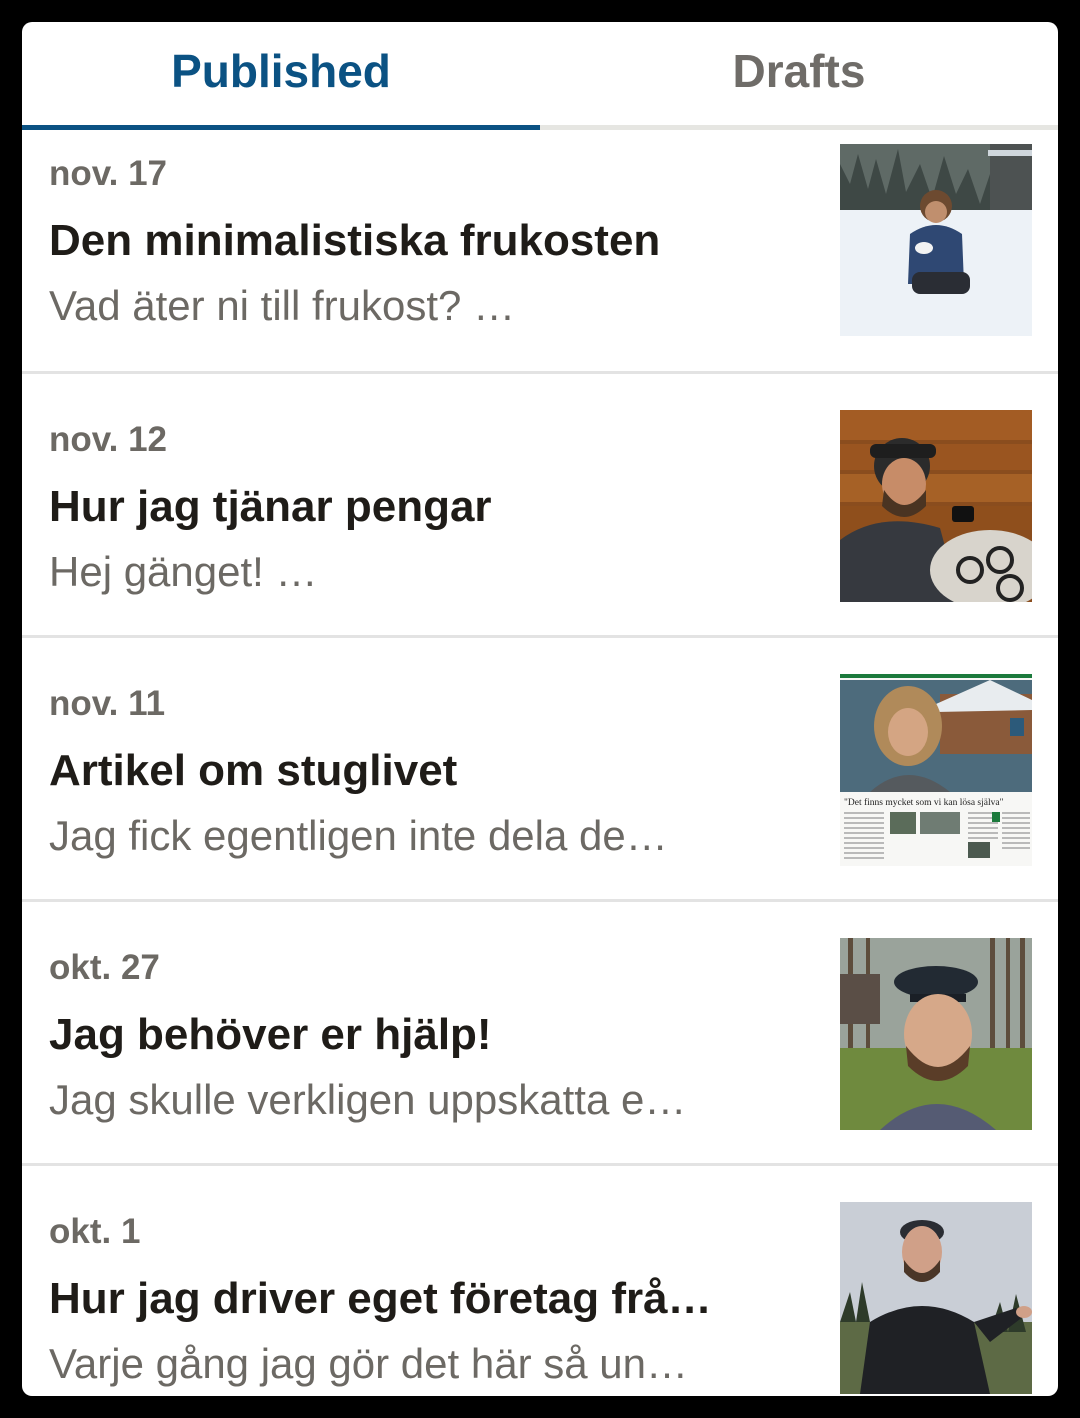 This screenshot has height=1418, width=1080. I want to click on photo-man-with-cap-in-forest, so click(936, 1034).